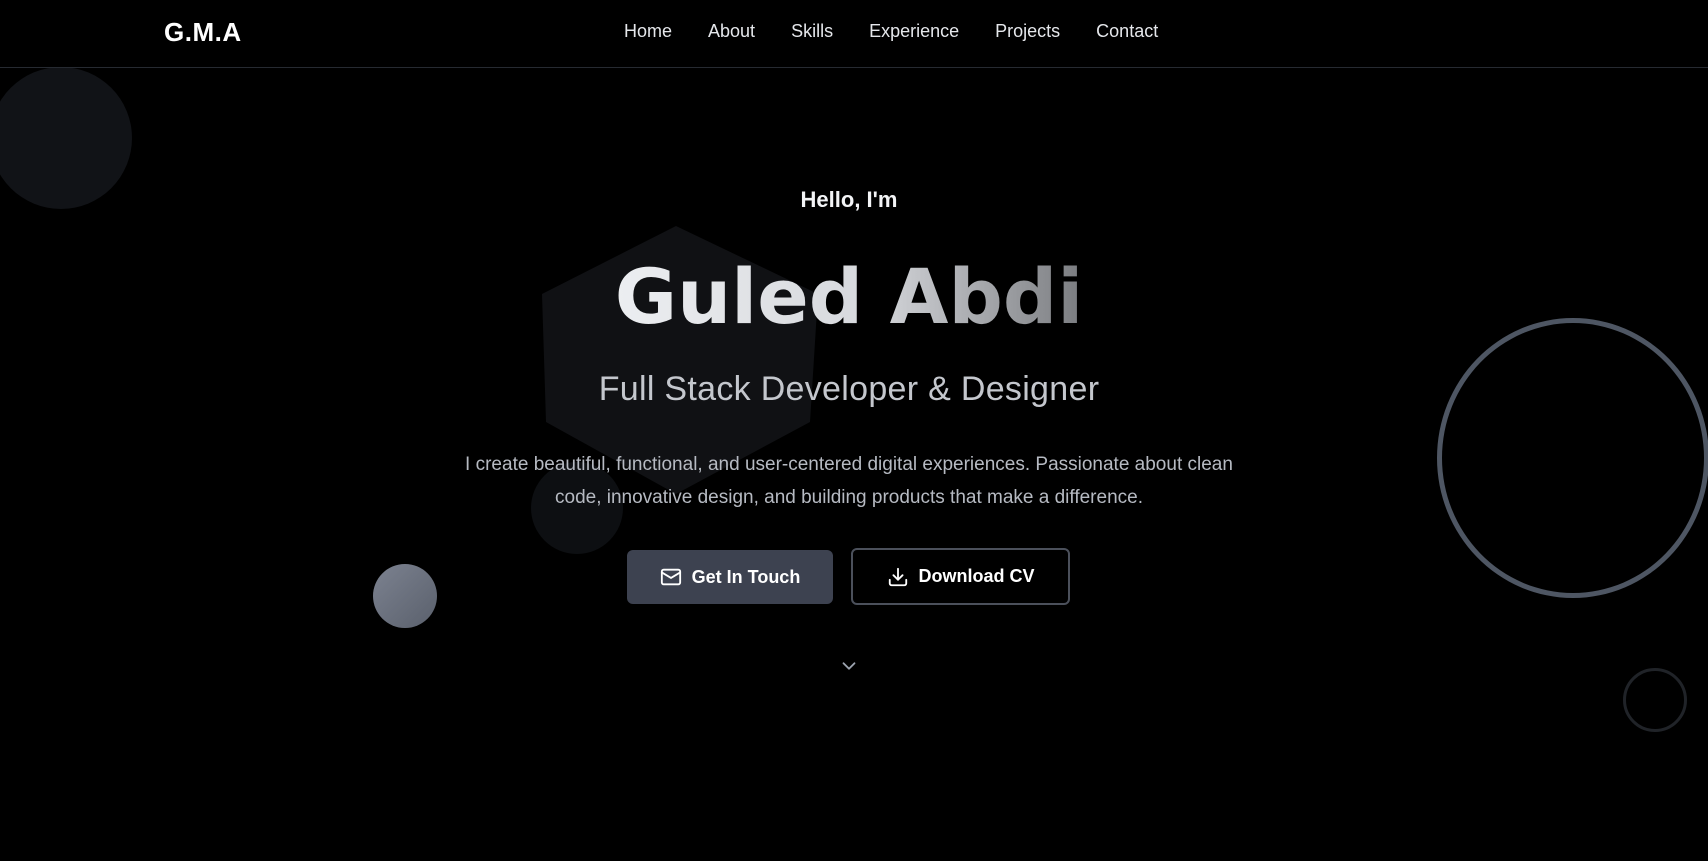 The width and height of the screenshot is (1708, 861). I want to click on logo: G.M.A, so click(203, 32).